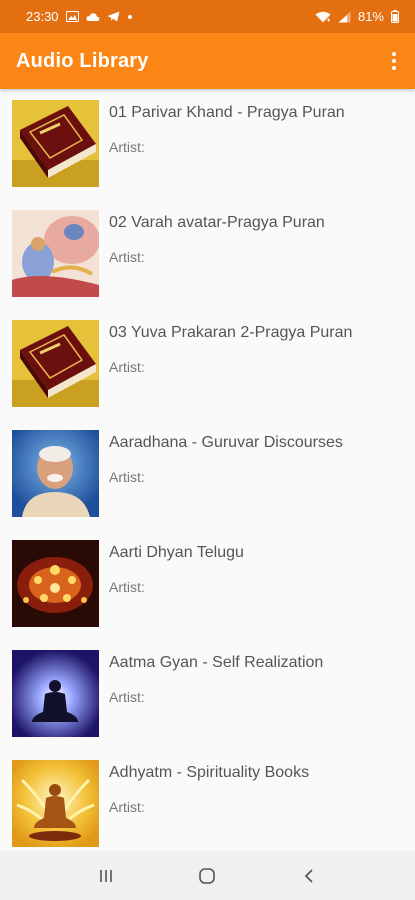 The width and height of the screenshot is (415, 900). What do you see at coordinates (227, 112) in the screenshot?
I see `item-title: 01 Parivar Khand - Pragya Puran` at bounding box center [227, 112].